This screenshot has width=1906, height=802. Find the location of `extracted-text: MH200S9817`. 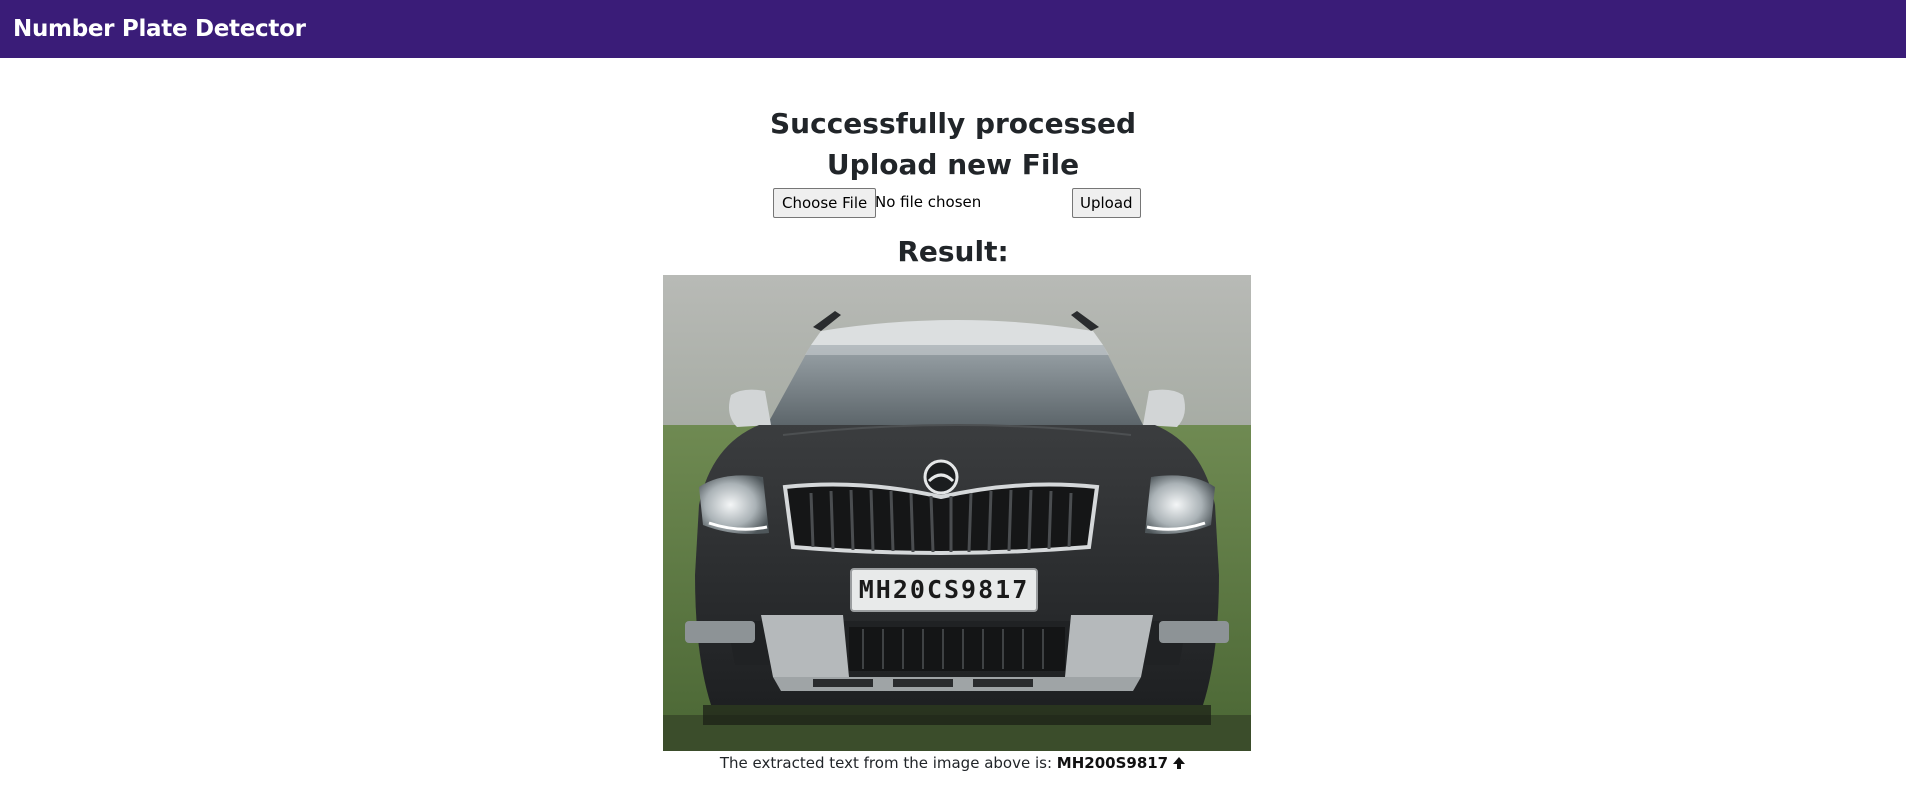

extracted-text: MH200S9817 is located at coordinates (1112, 763).